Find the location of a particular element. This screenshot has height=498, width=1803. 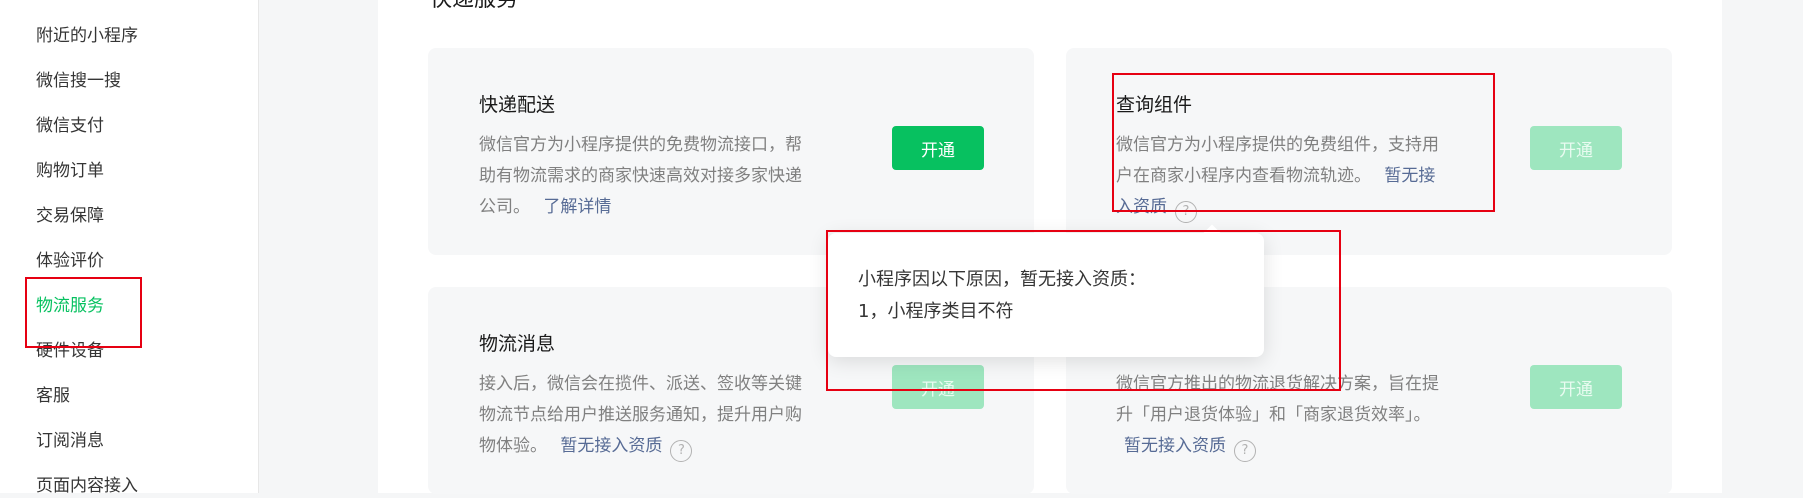

tooltip-line-2: 1，小程序类目不符 is located at coordinates (936, 311).